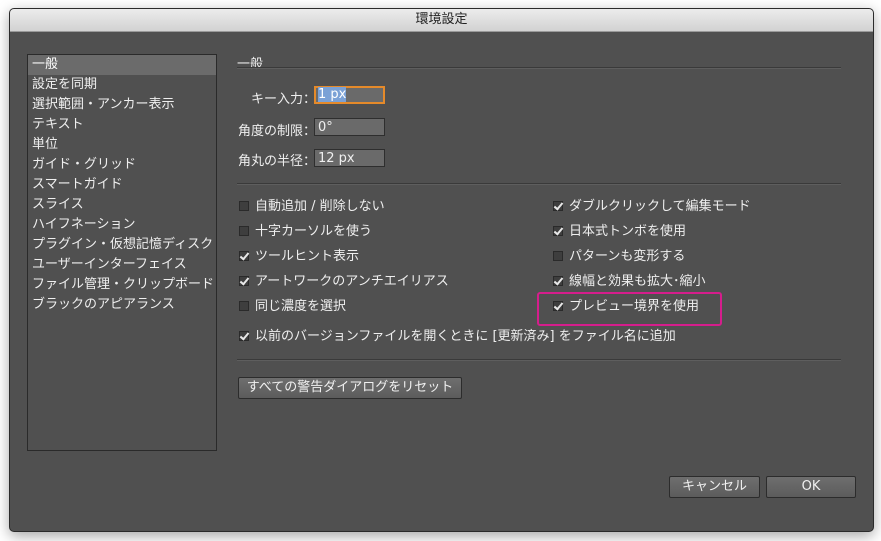 This screenshot has height=541, width=881. Describe the element at coordinates (539, 68) in the screenshot. I see `section-divider` at that location.